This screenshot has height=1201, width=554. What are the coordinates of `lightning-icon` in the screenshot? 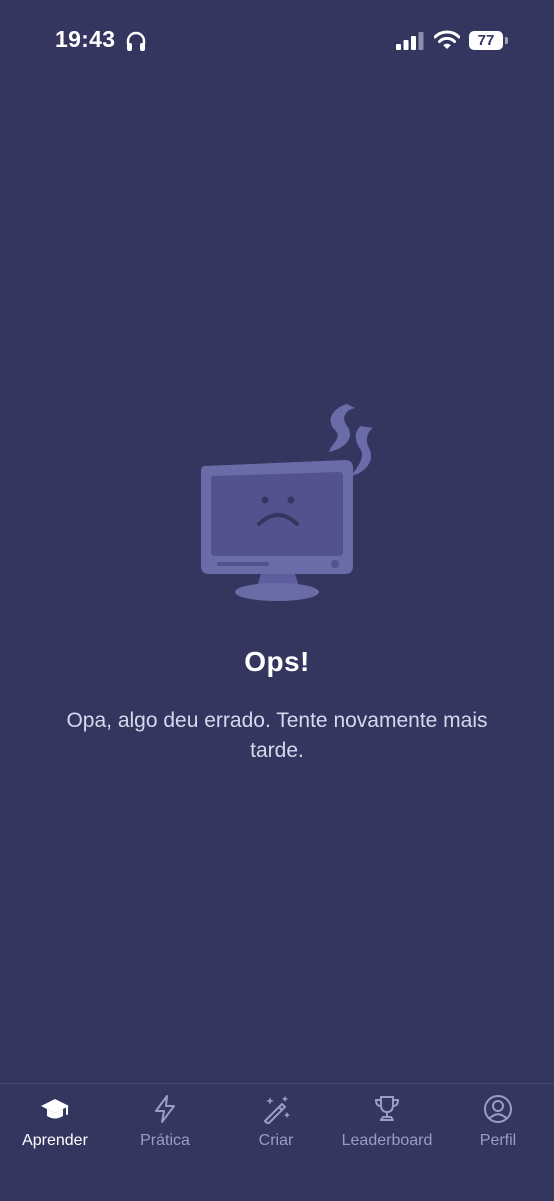 It's located at (165, 1109).